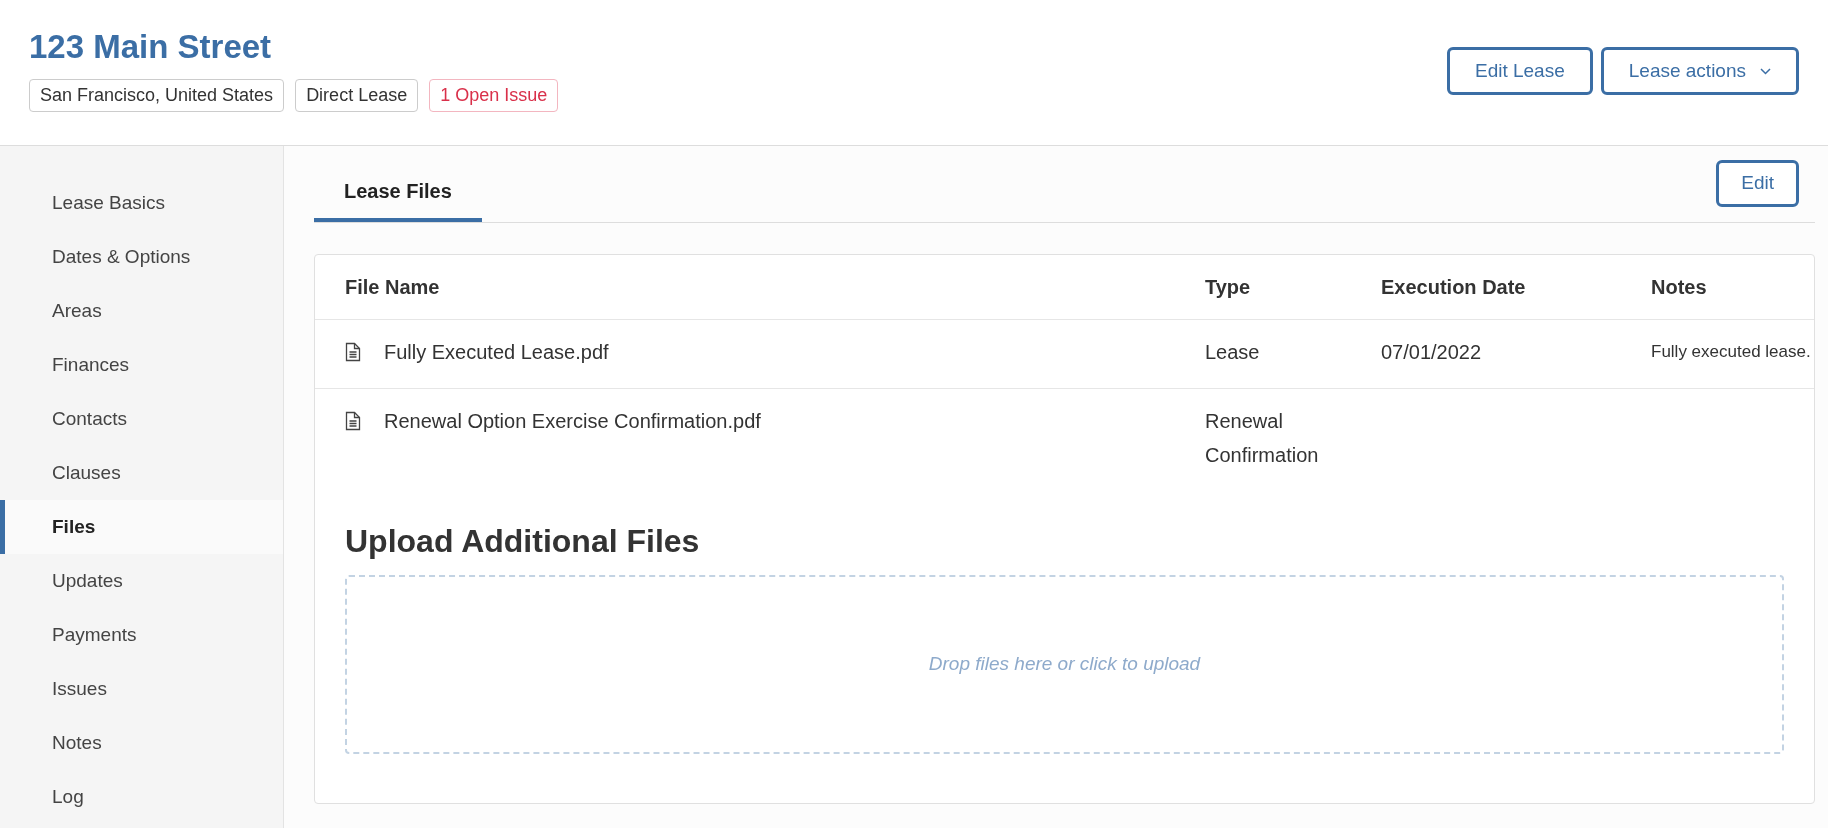  Describe the element at coordinates (1262, 438) in the screenshot. I see `table-cell-text: Renewal Confirmation` at that location.